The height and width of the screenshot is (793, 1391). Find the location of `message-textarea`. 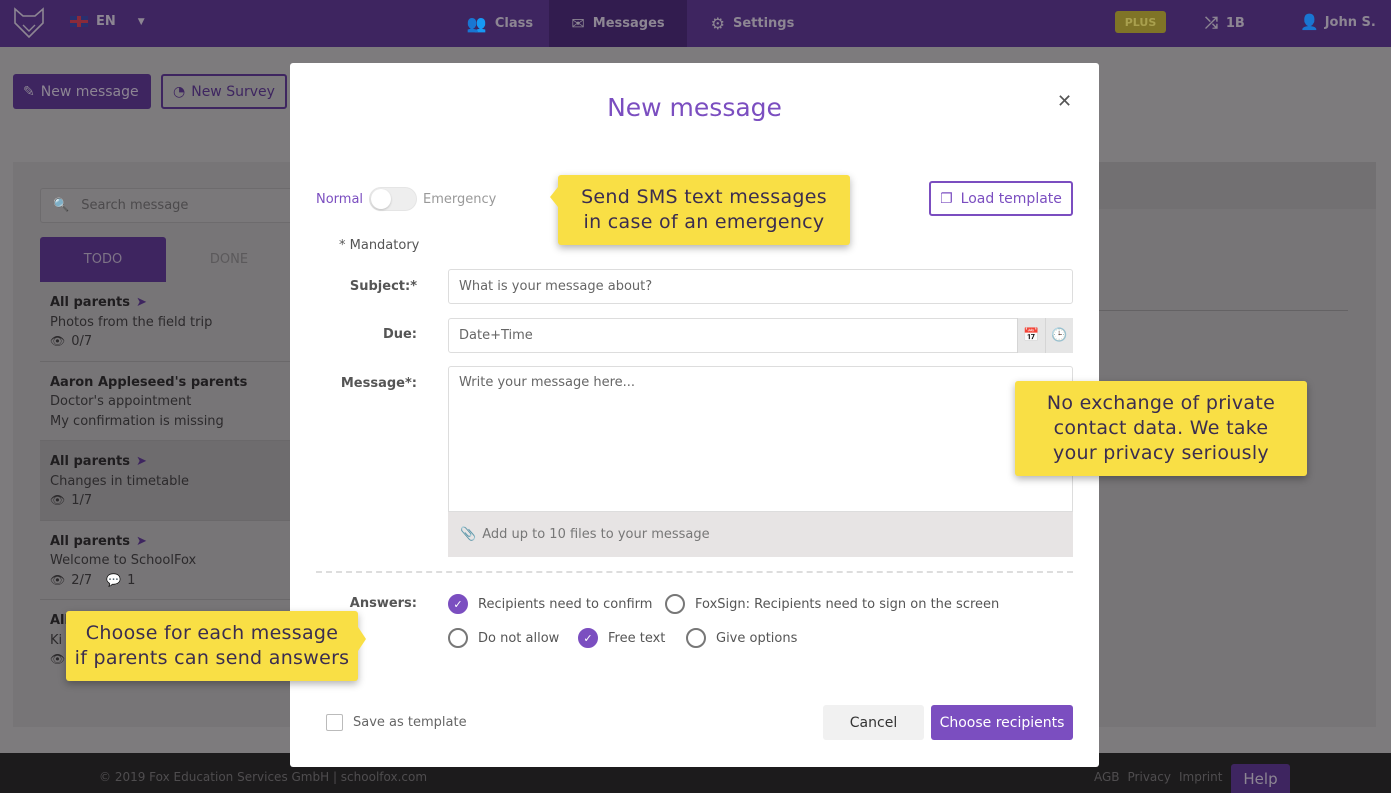

message-textarea is located at coordinates (760, 439).